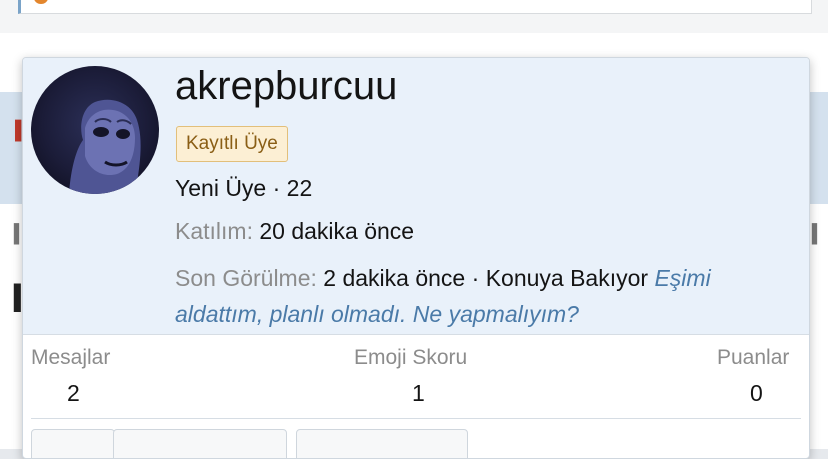  What do you see at coordinates (105, 146) in the screenshot?
I see `avatar-face-image` at bounding box center [105, 146].